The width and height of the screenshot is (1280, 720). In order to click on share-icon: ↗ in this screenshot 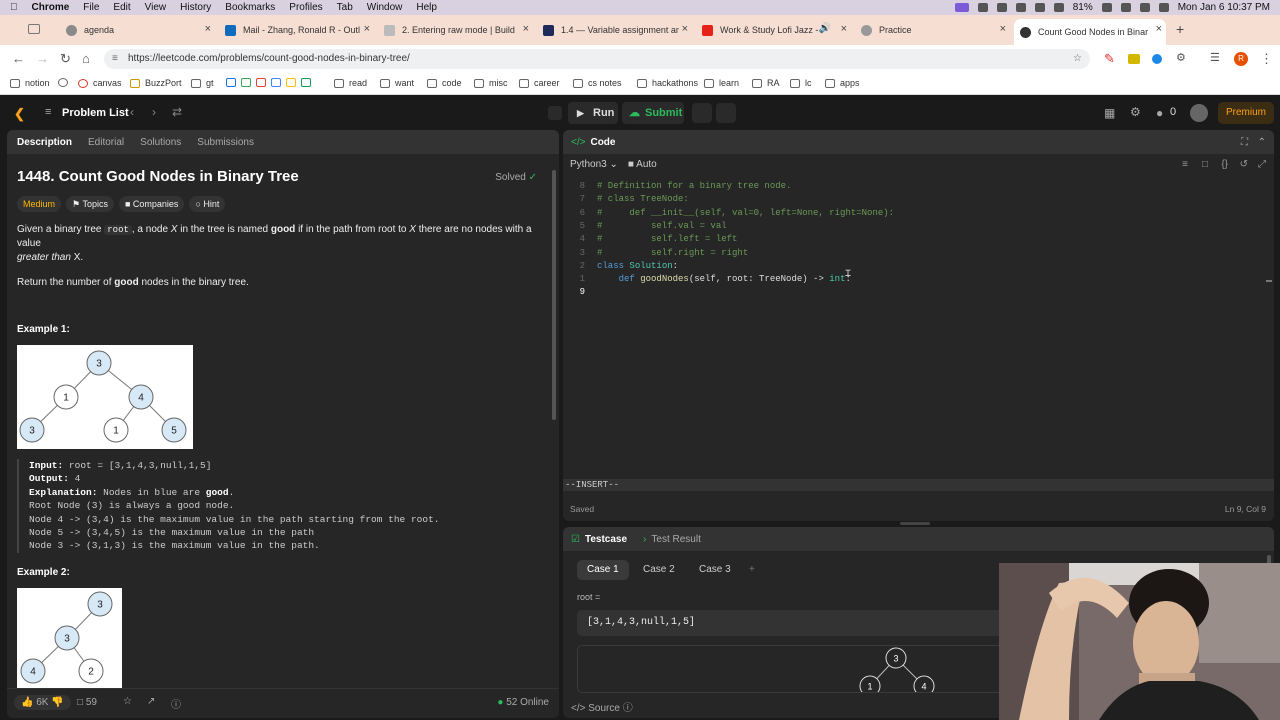, I will do `click(151, 701)`.